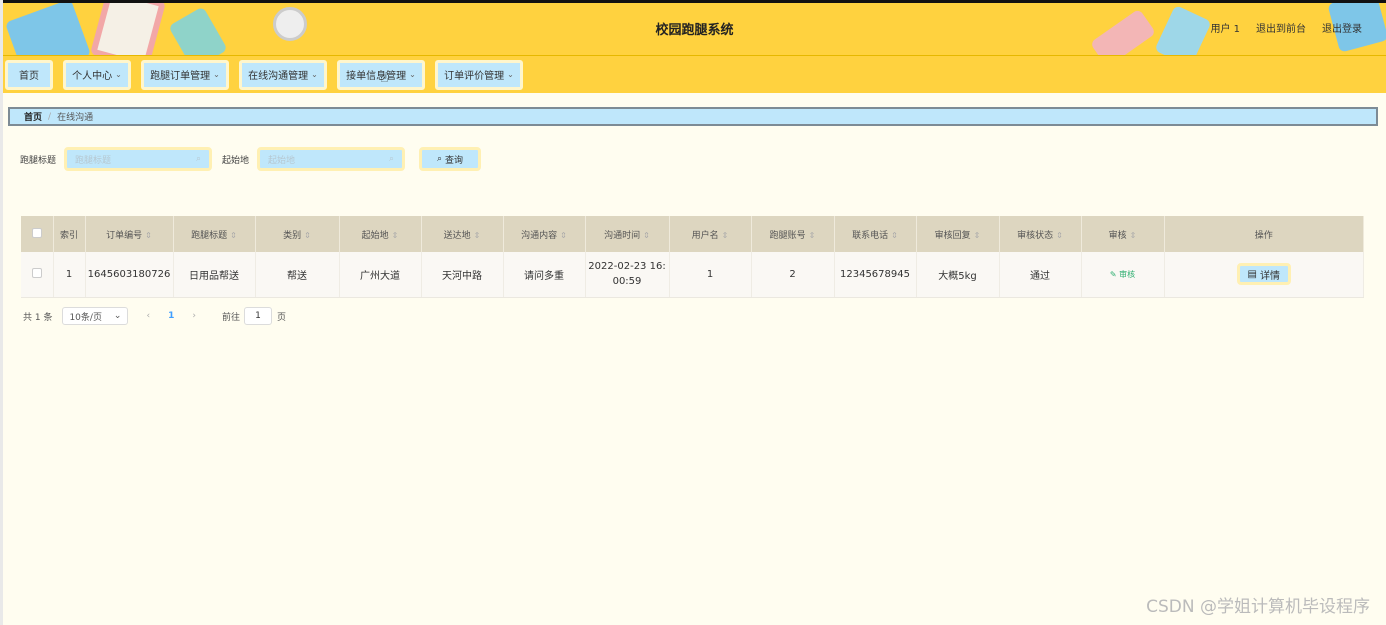 The image size is (1386, 625). What do you see at coordinates (69, 275) in the screenshot?
I see `cell-index: 1` at bounding box center [69, 275].